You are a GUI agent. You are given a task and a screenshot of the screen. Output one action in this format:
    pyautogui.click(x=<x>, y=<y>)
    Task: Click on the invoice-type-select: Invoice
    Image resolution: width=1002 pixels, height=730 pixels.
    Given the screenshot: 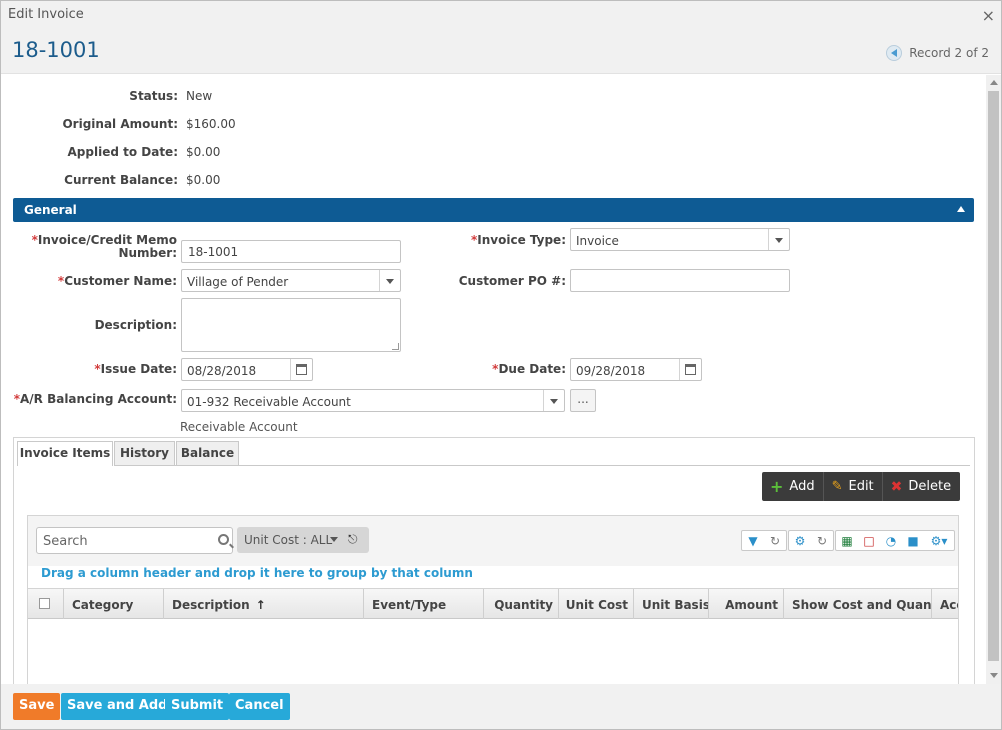 What is the action you would take?
    pyautogui.click(x=680, y=239)
    